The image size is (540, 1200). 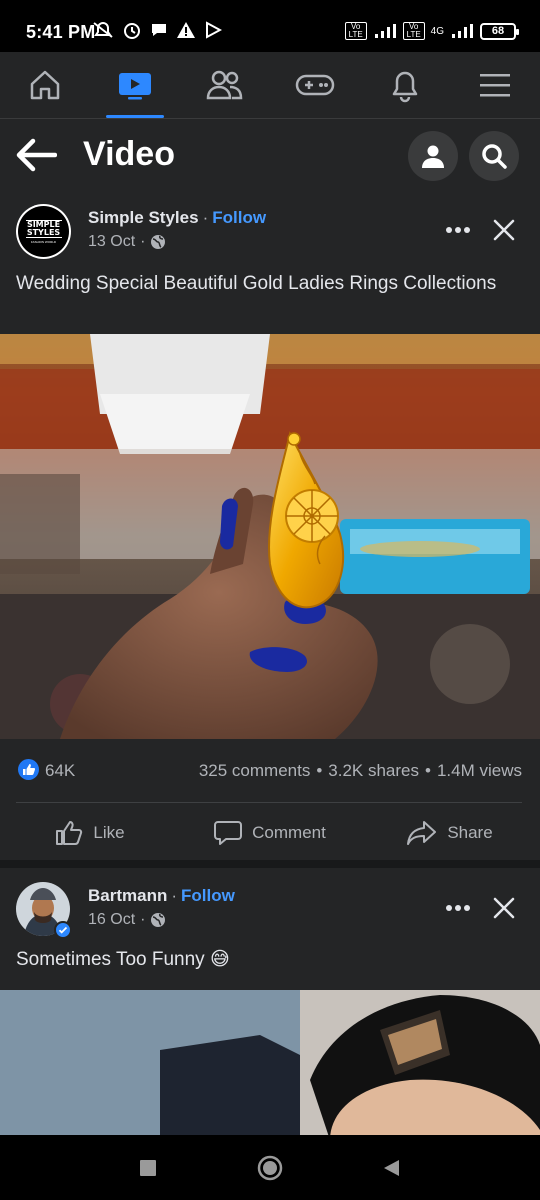 I want to click on person-icon, so click(x=433, y=156).